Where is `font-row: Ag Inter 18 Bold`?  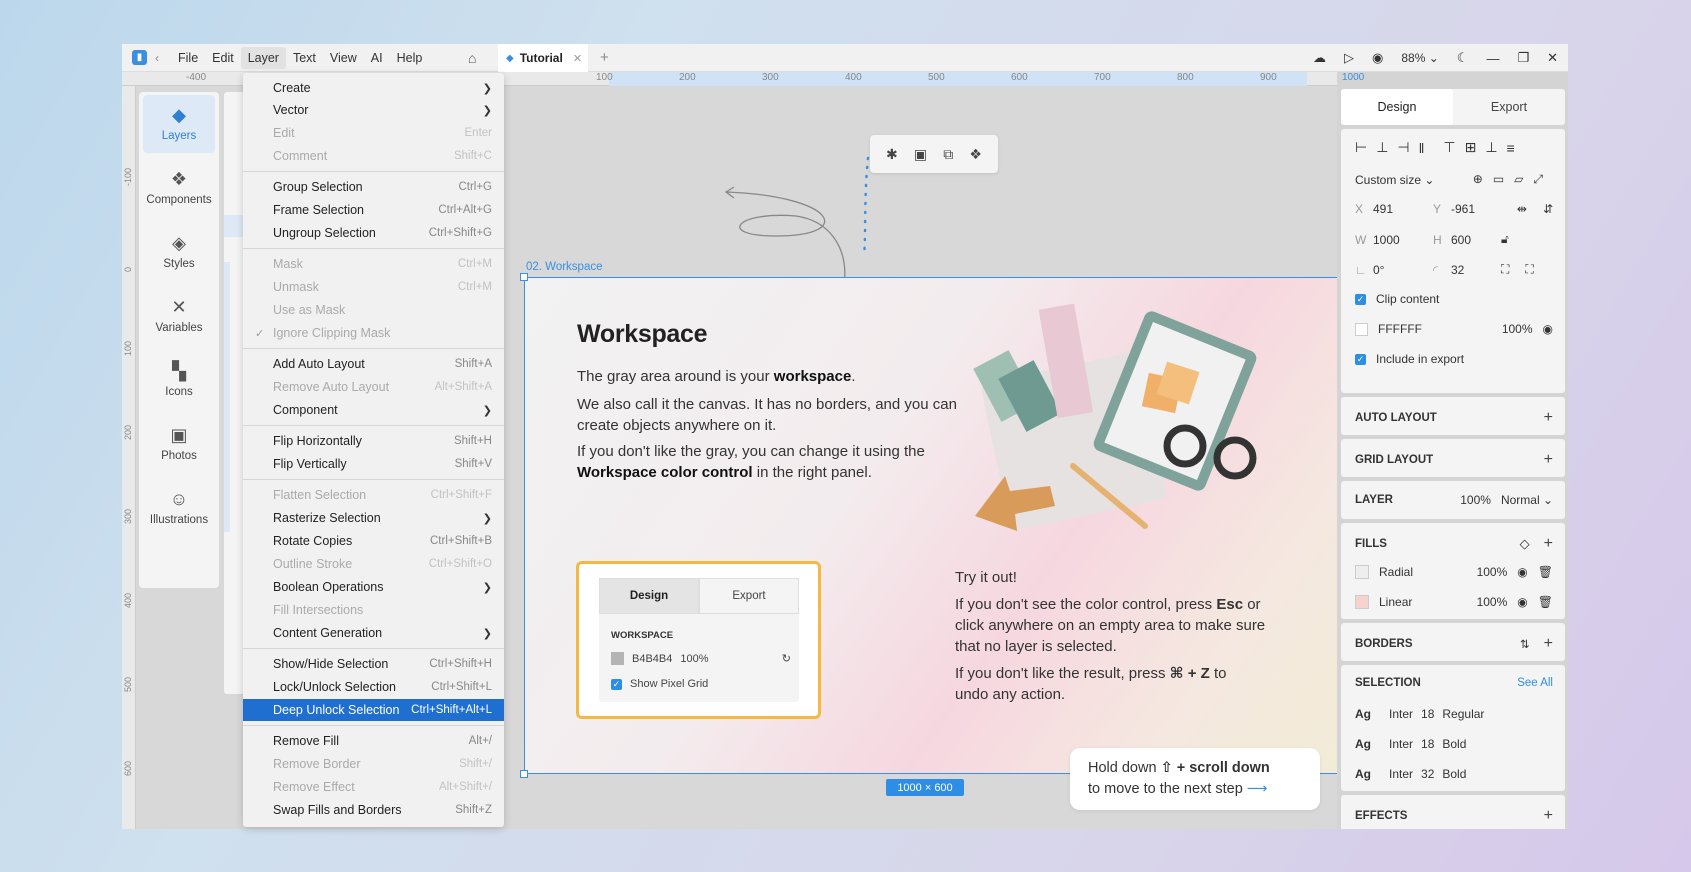
font-row: Ag Inter 18 Bold is located at coordinates (1454, 744).